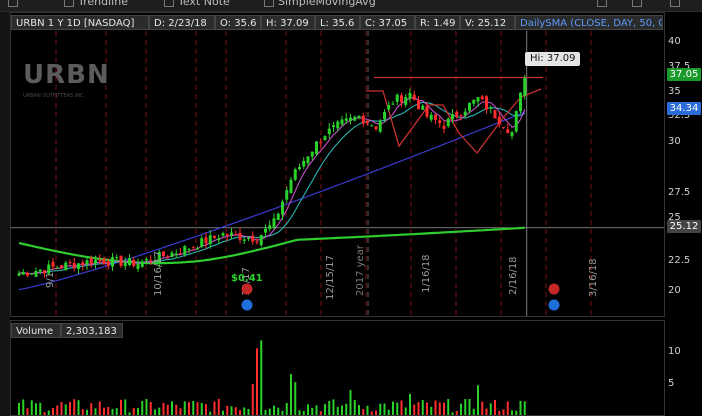 The image size is (702, 416). I want to click on symbol-description: URBN 1 Y 1D [NASDAQ], so click(80, 22).